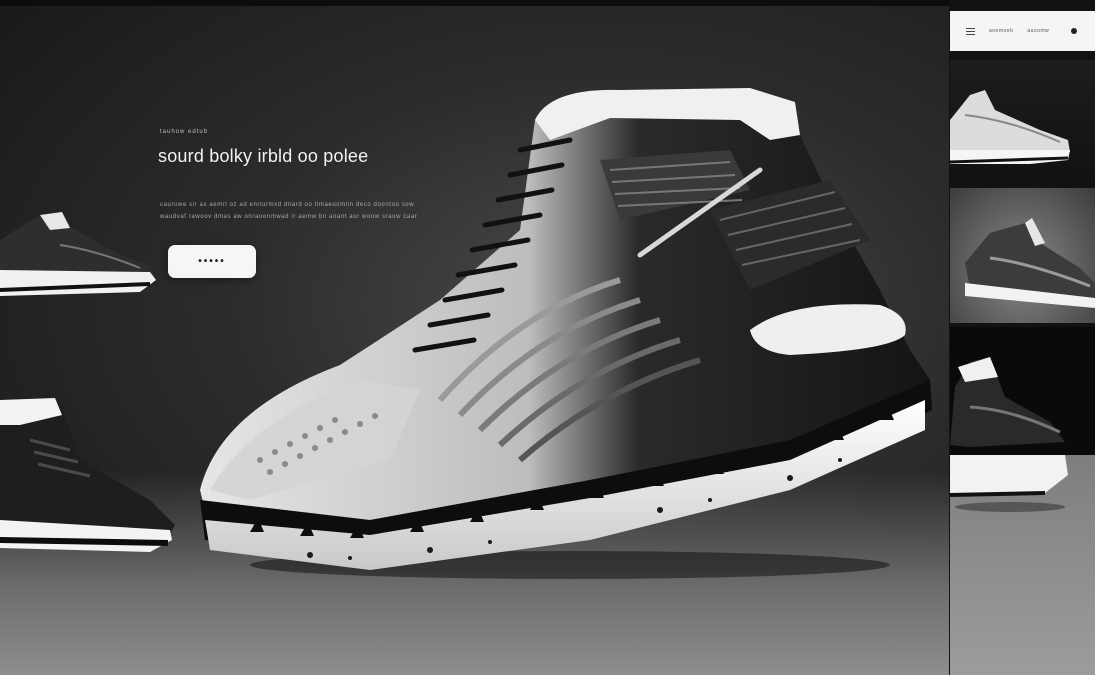 This screenshot has height=675, width=1095. Describe the element at coordinates (1001, 31) in the screenshot. I see `nav-link-1: aoemoeb` at that location.